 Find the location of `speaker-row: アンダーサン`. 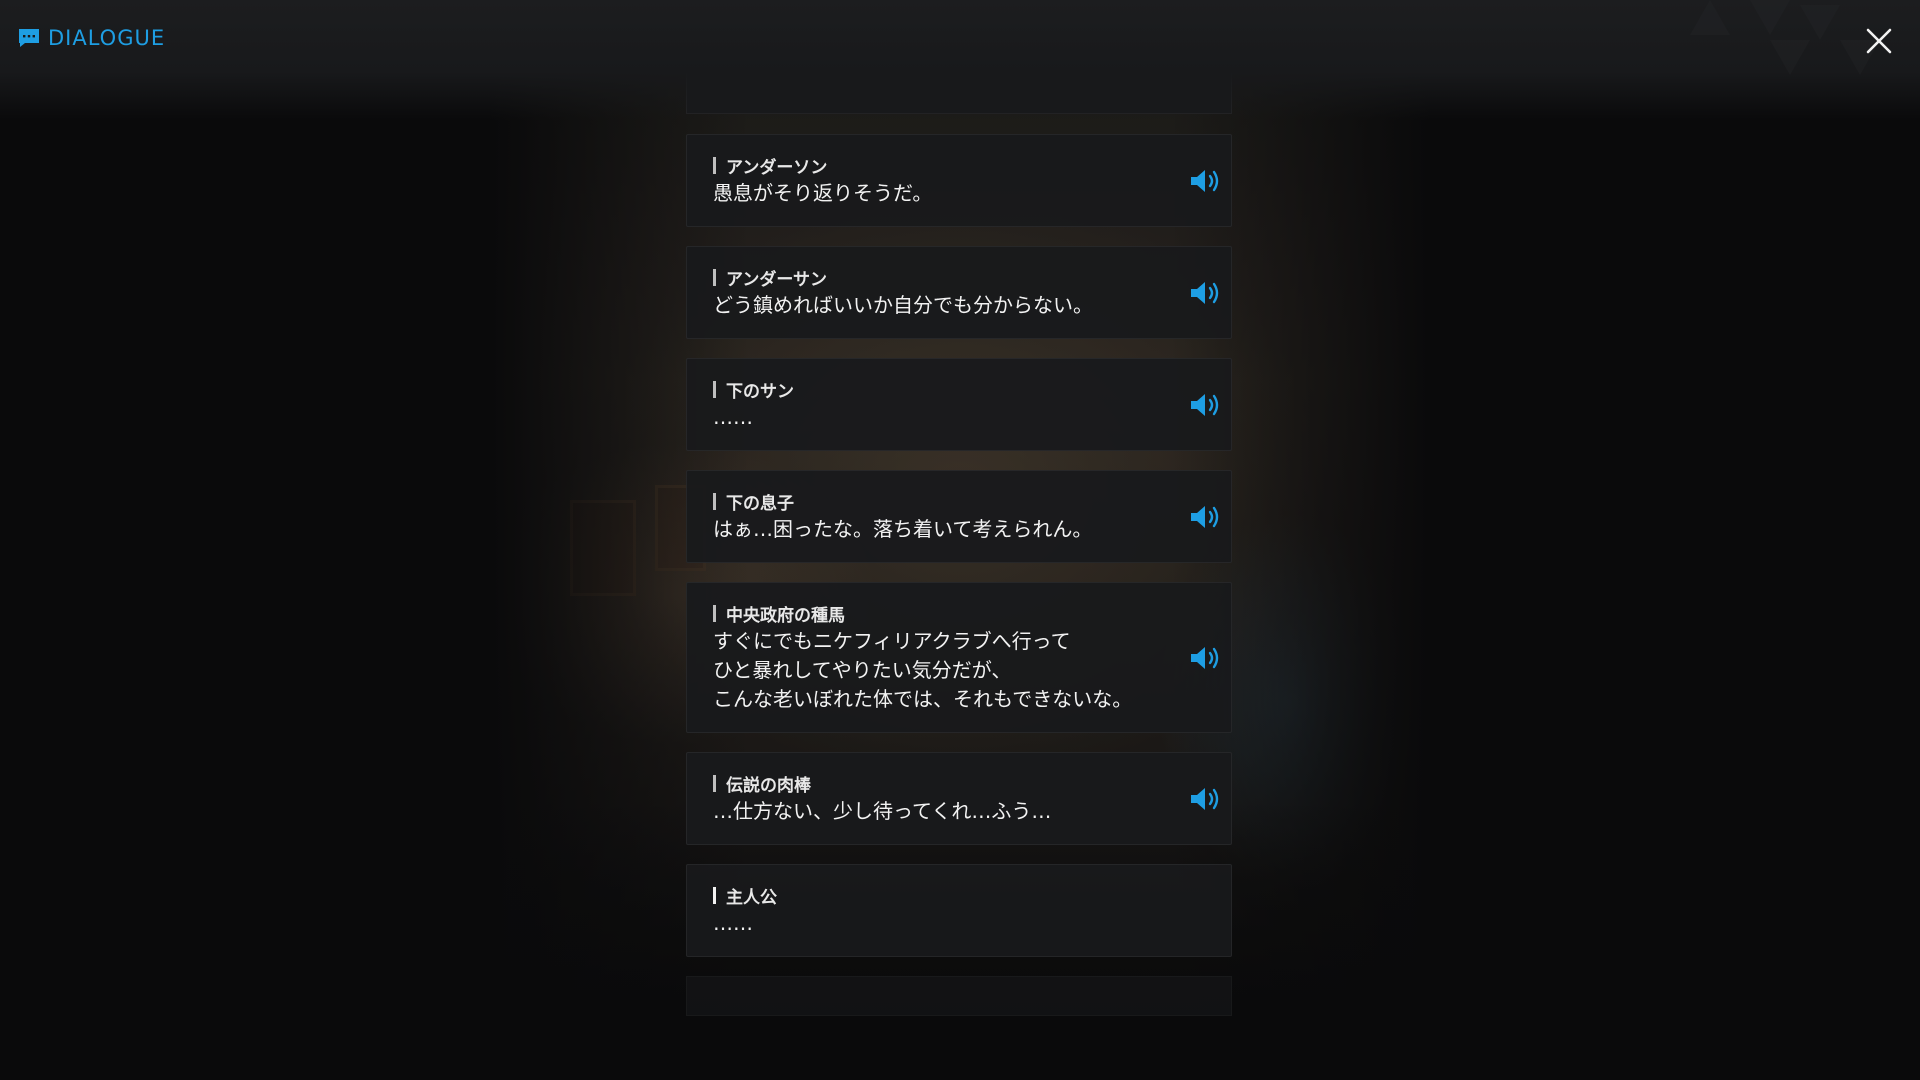

speaker-row: アンダーサン is located at coordinates (770, 277).